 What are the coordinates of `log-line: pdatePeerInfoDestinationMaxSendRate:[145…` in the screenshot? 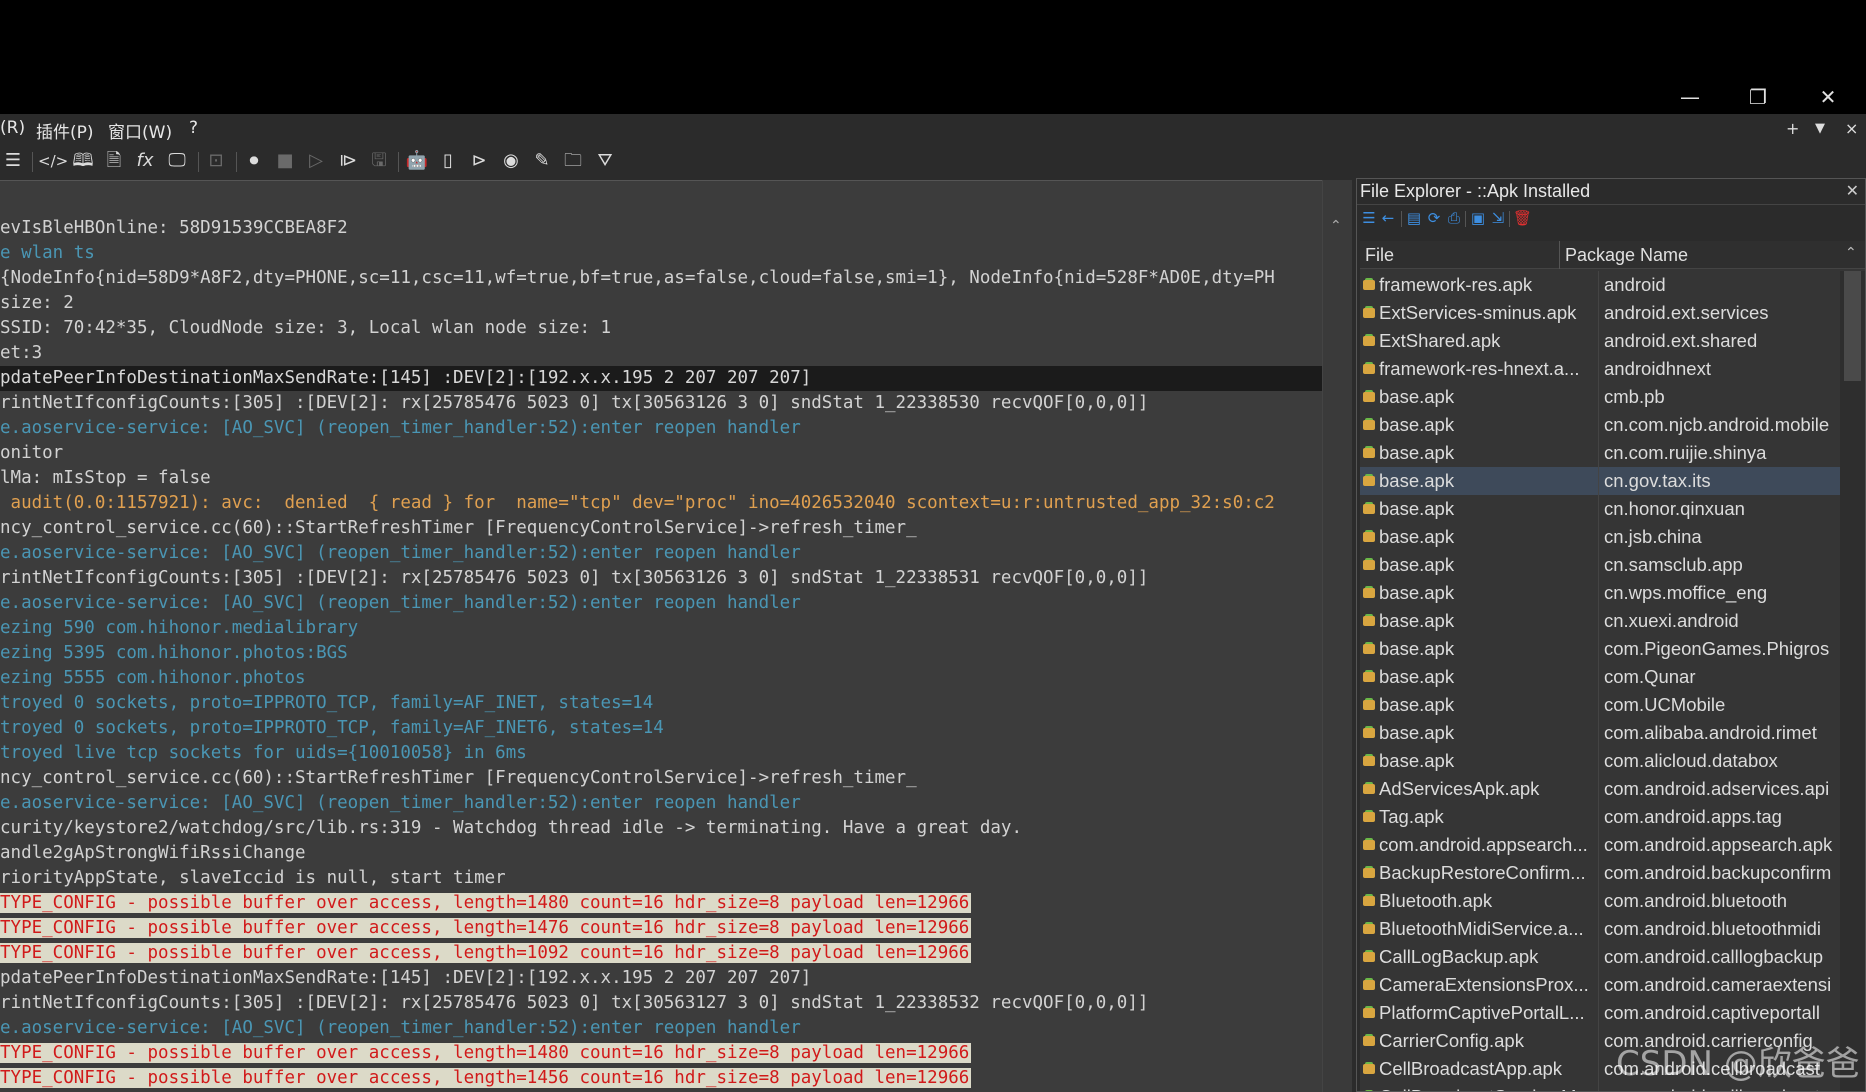 It's located at (661, 378).